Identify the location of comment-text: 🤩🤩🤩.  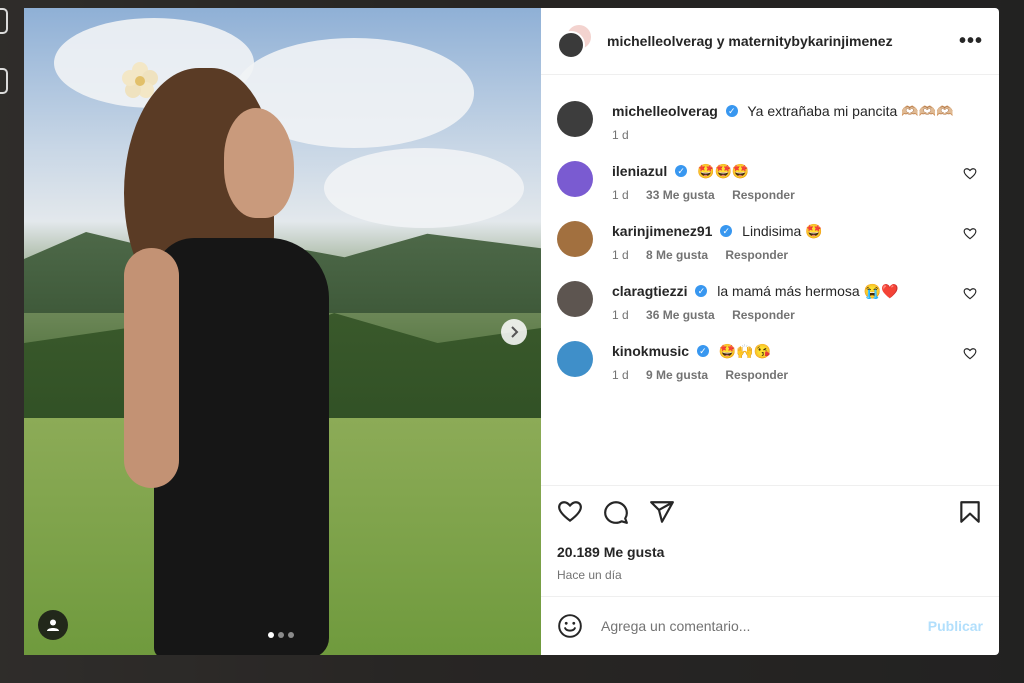
(723, 171).